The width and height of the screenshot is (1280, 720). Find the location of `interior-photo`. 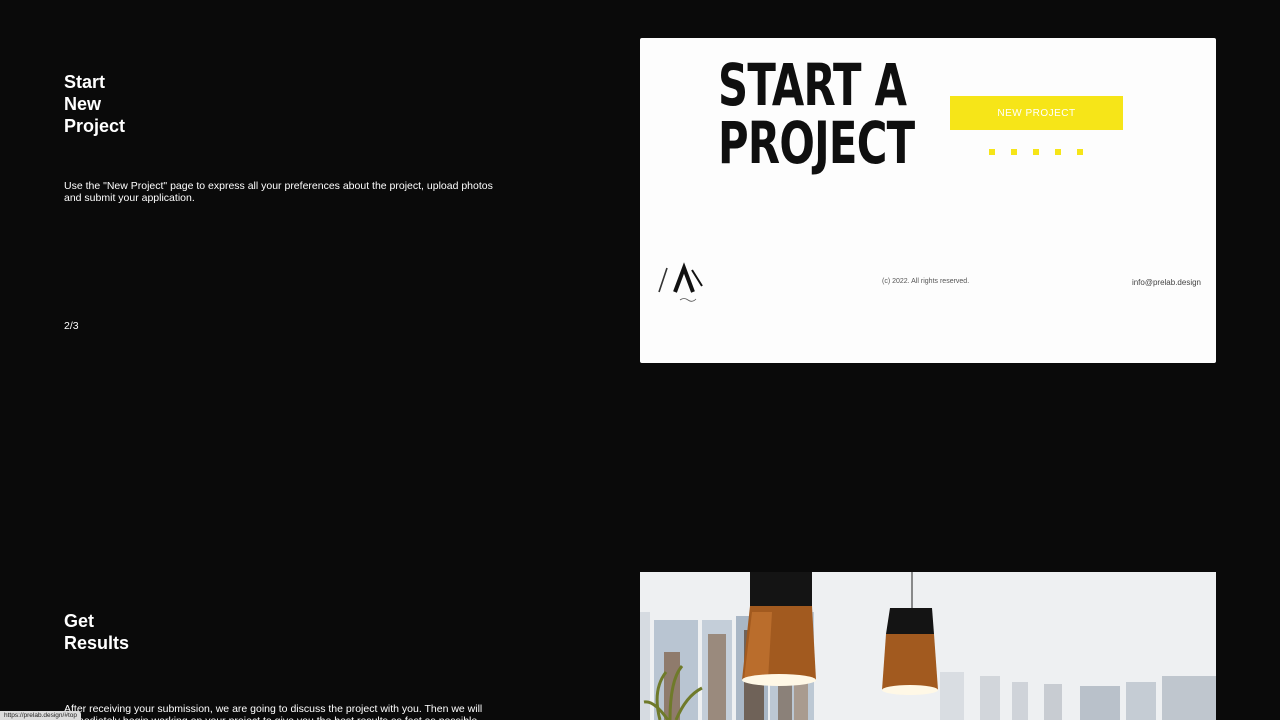

interior-photo is located at coordinates (928, 646).